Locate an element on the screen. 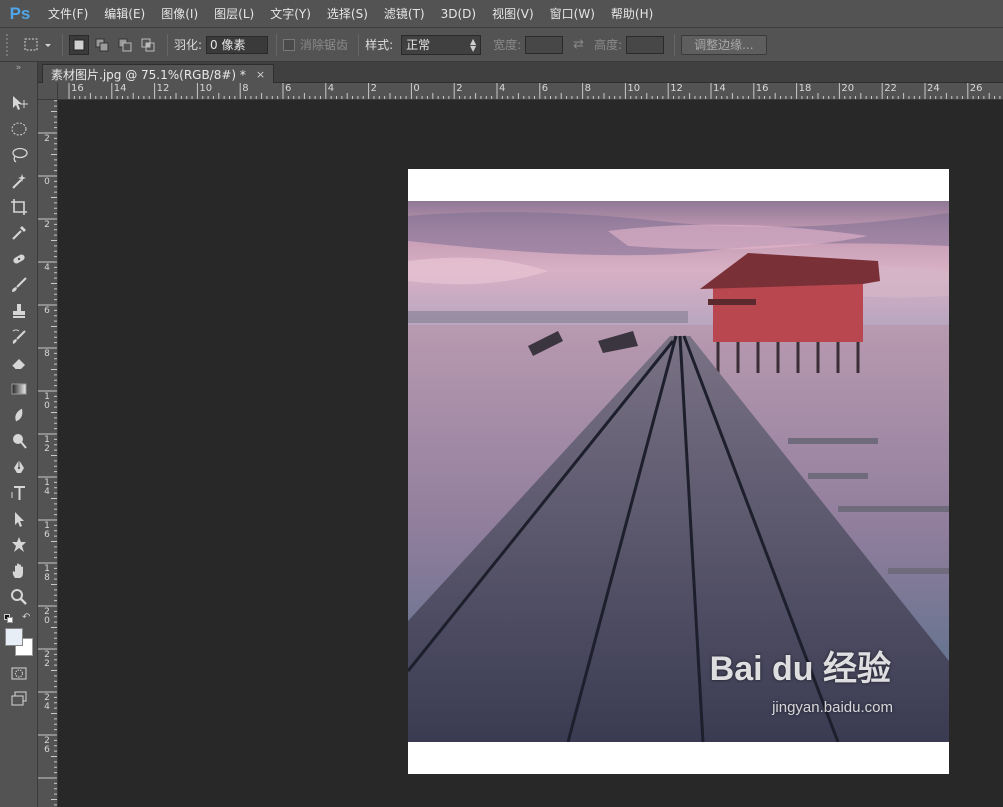  tool-preset-picker is located at coordinates (38, 45).